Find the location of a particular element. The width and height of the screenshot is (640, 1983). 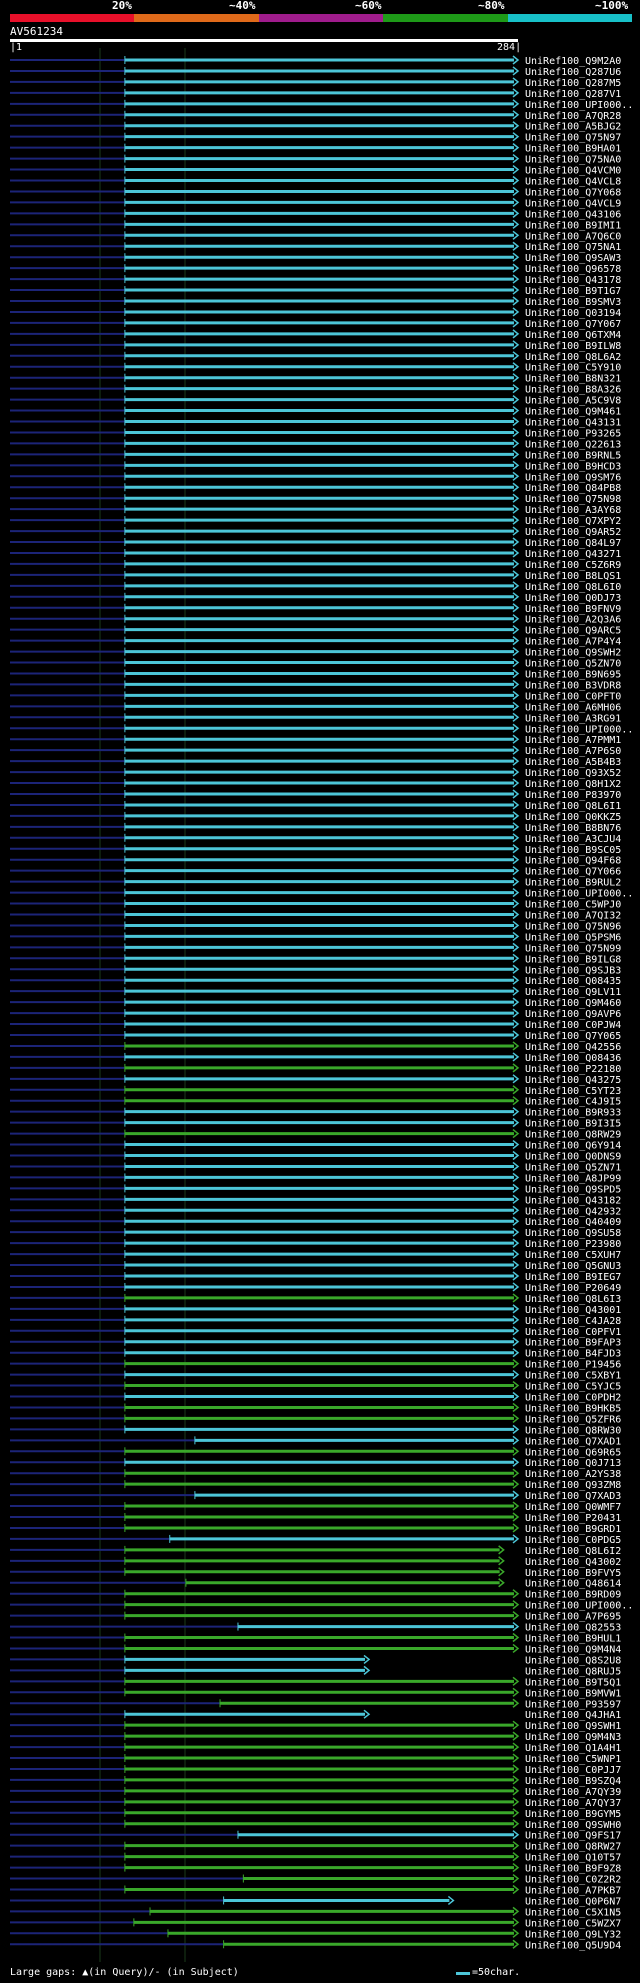

hit-id-label: UniRef100_Q4VCL9 is located at coordinates (573, 203).